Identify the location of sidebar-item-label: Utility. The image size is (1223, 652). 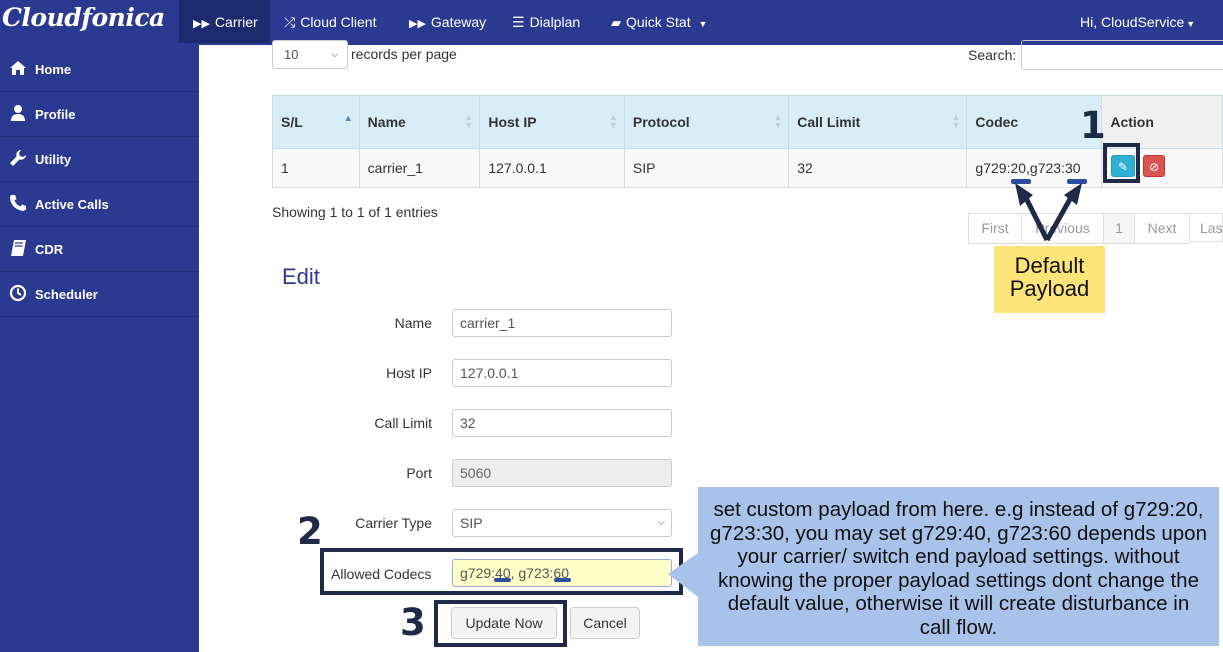
(53, 159).